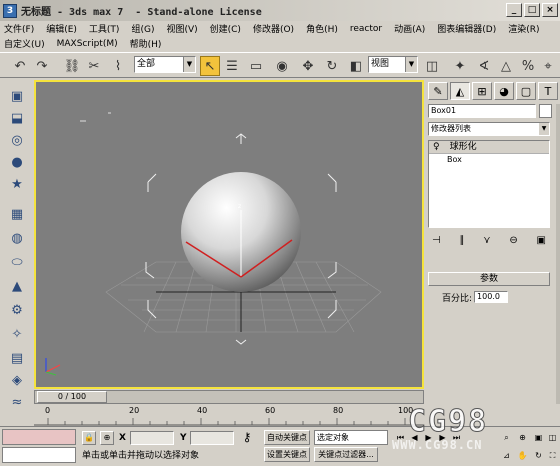  What do you see at coordinates (506, 437) in the screenshot?
I see `zoom-icon: ⌕` at bounding box center [506, 437].